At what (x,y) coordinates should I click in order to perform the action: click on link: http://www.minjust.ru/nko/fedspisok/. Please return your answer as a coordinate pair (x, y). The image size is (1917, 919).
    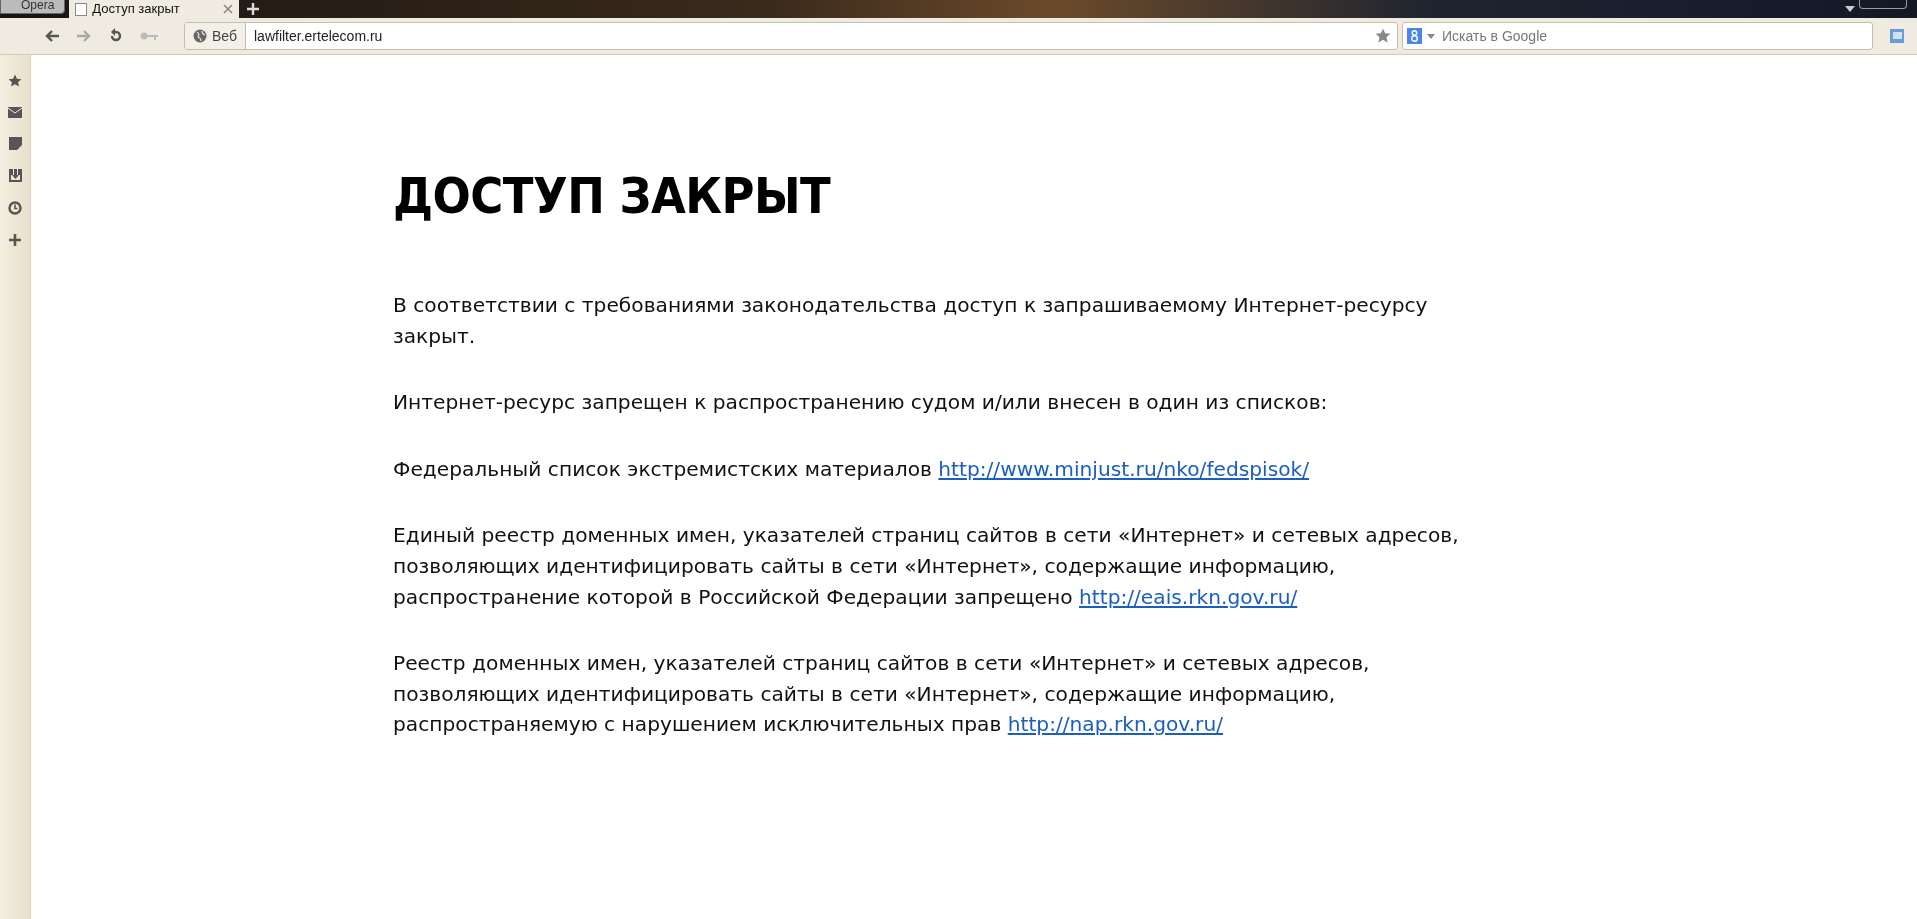
    Looking at the image, I should click on (1124, 468).